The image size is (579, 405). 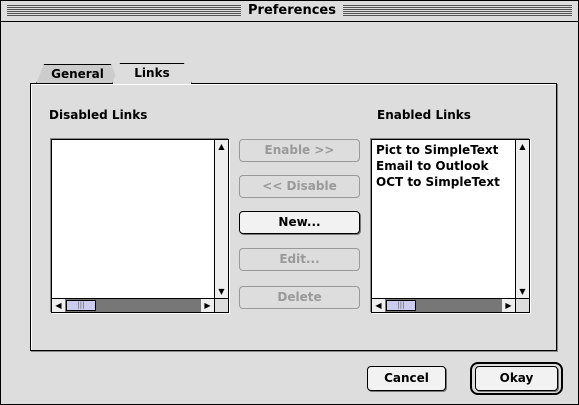 I want to click on disabled-vertical-scrollbar: ▲ ▼, so click(x=221, y=219).